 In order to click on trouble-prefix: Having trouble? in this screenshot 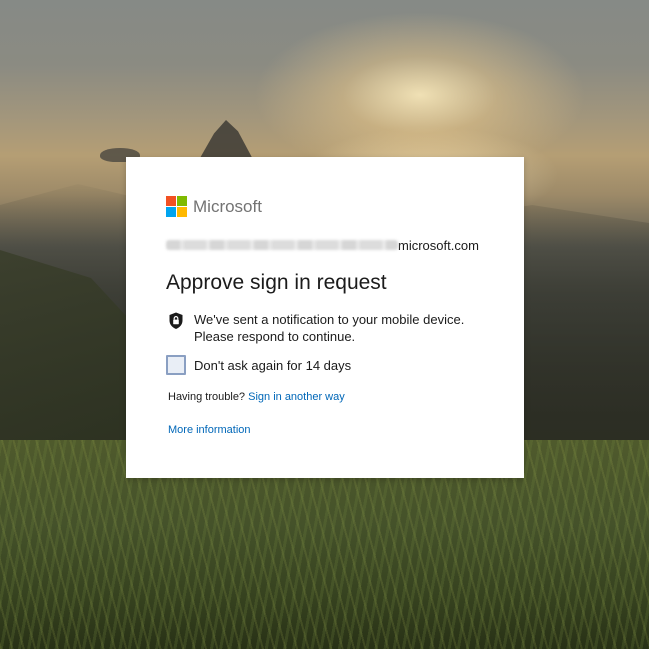, I will do `click(207, 397)`.